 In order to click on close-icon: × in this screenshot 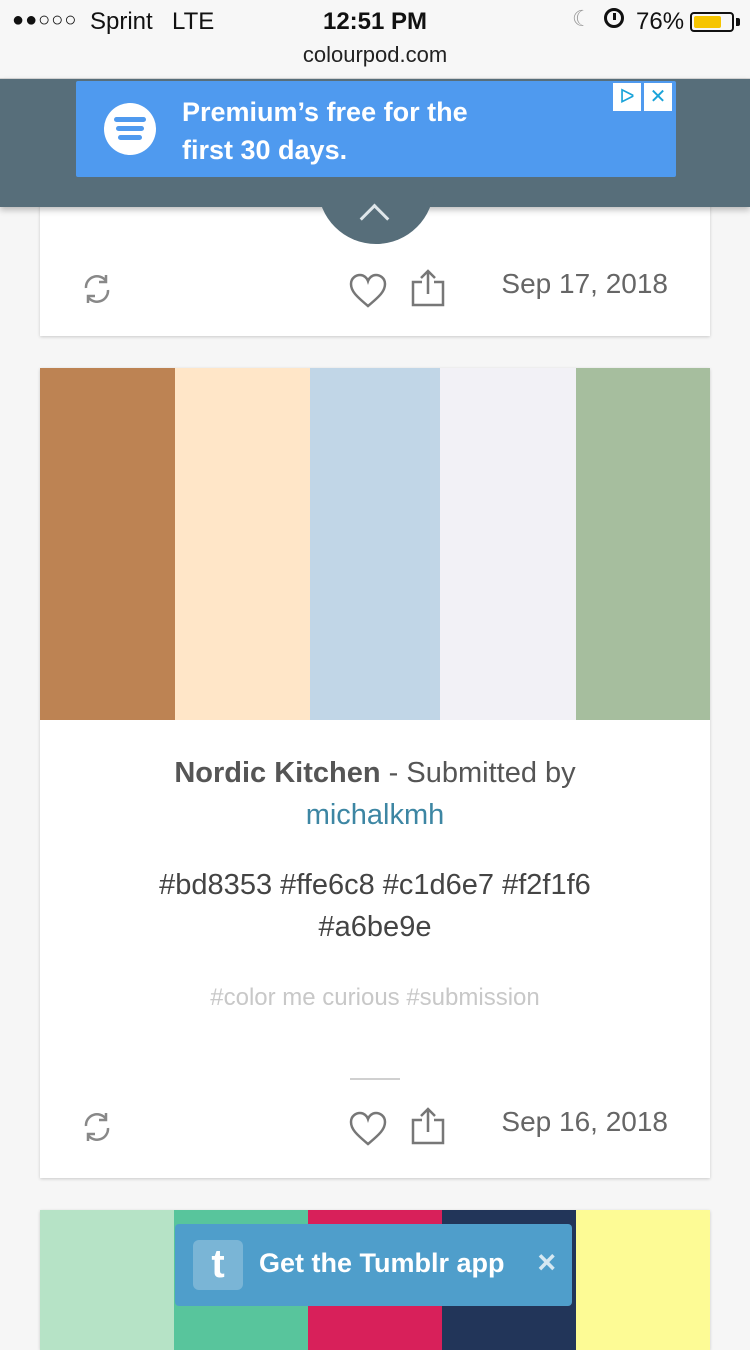, I will do `click(546, 1262)`.